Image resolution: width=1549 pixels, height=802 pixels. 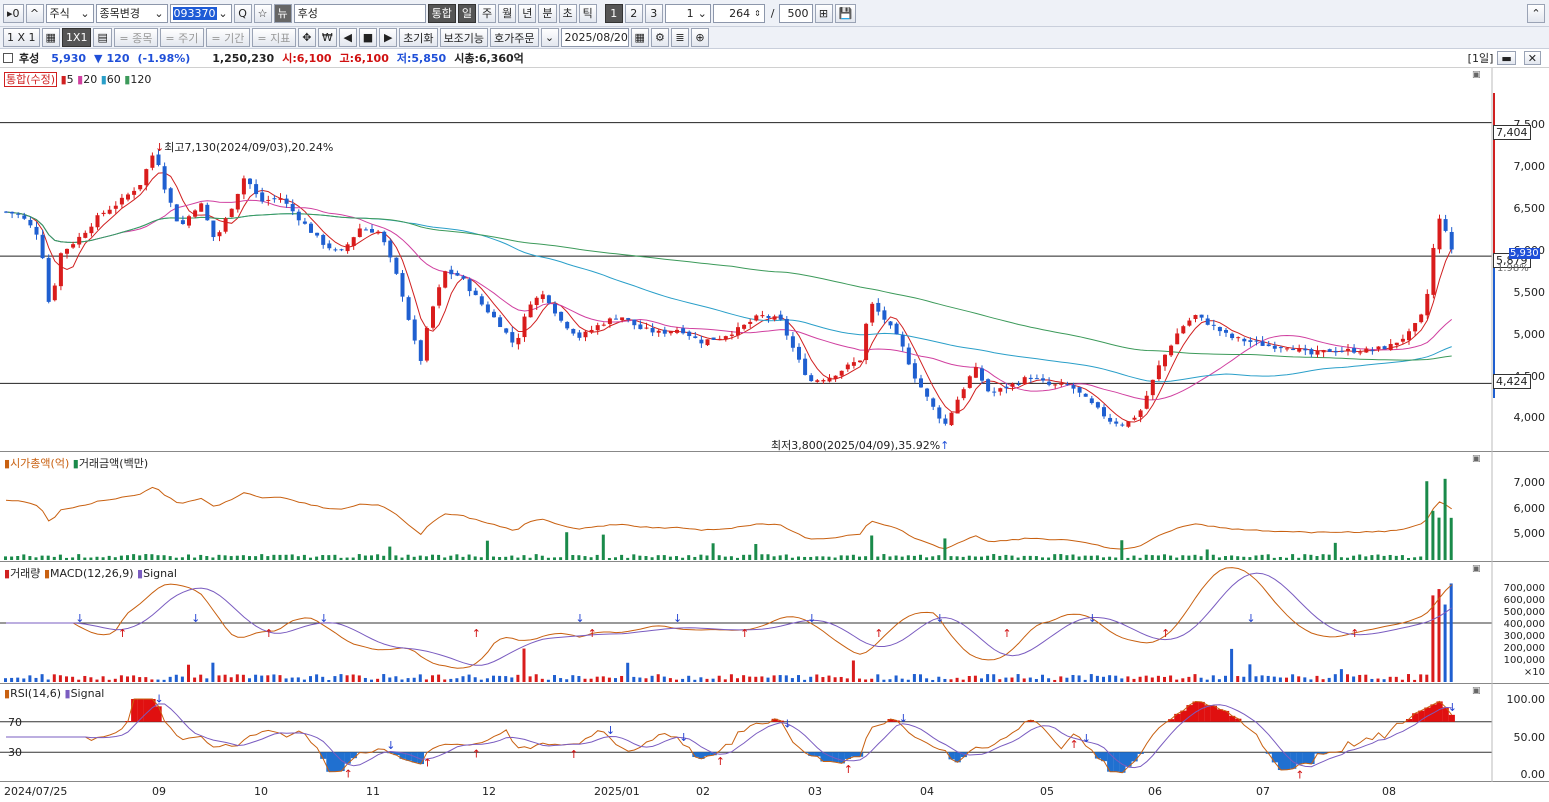 What do you see at coordinates (639, 37) in the screenshot?
I see `calendar-icon: ▦` at bounding box center [639, 37].